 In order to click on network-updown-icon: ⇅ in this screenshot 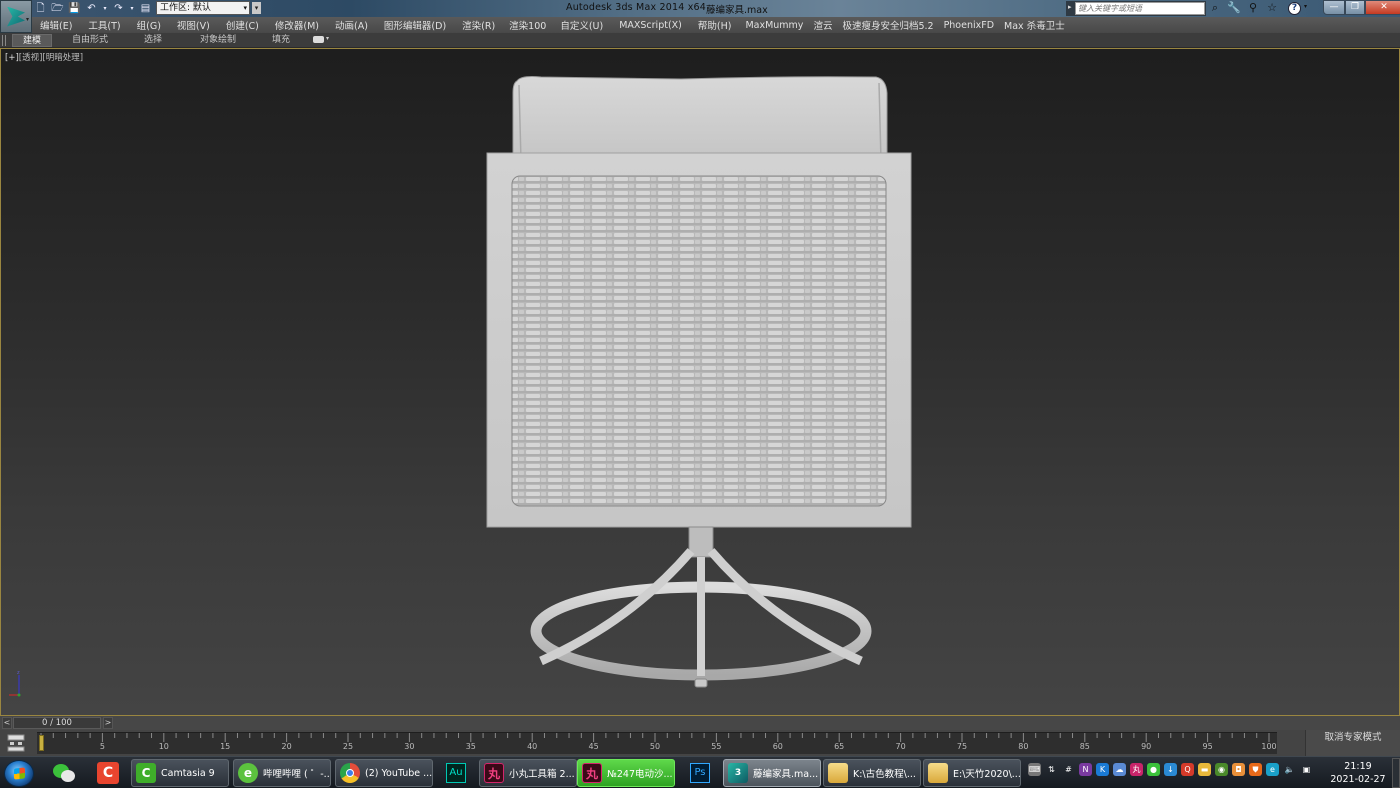, I will do `click(1051, 769)`.